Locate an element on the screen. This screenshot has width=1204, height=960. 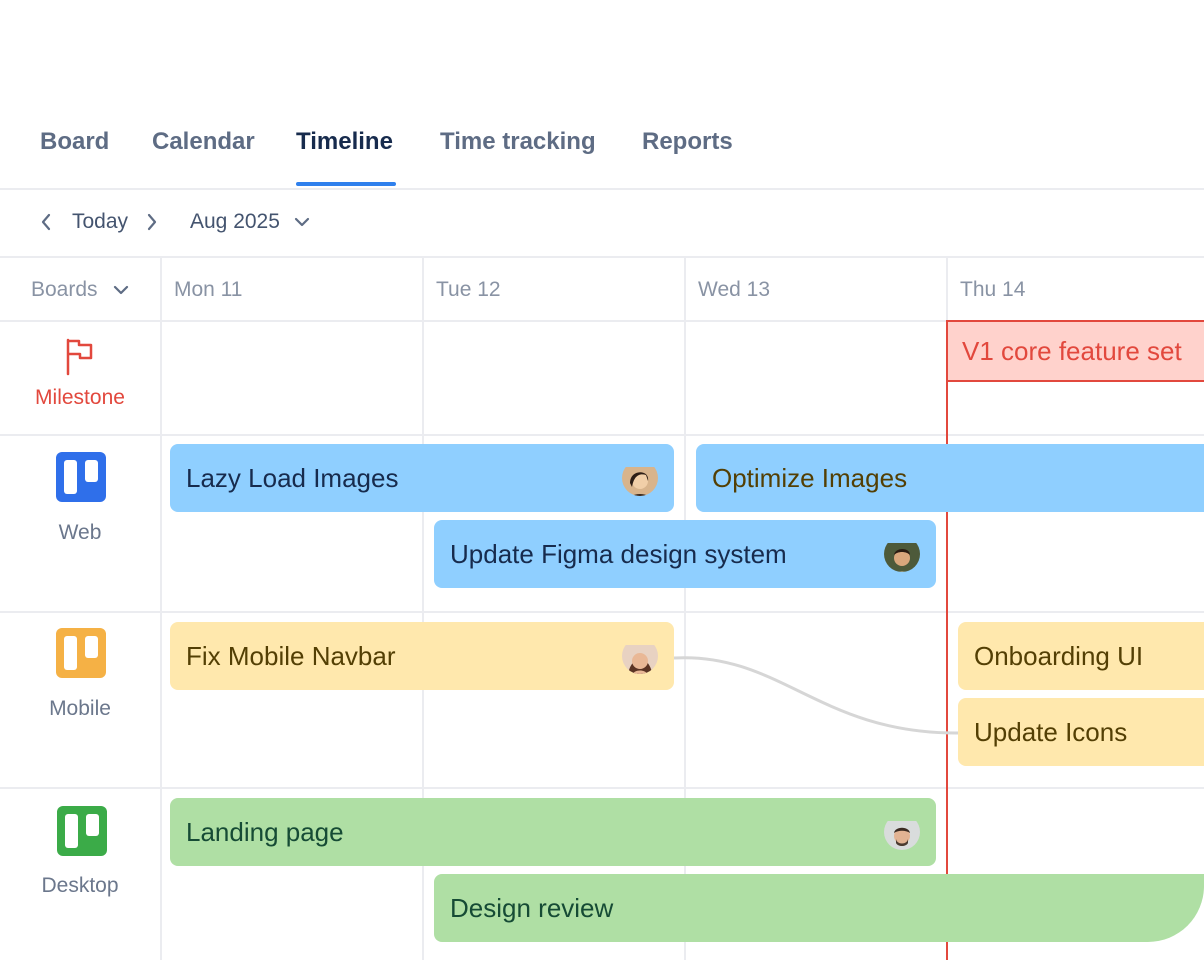
timeline-toolbar: Today Aug 2025 is located at coordinates (602, 223).